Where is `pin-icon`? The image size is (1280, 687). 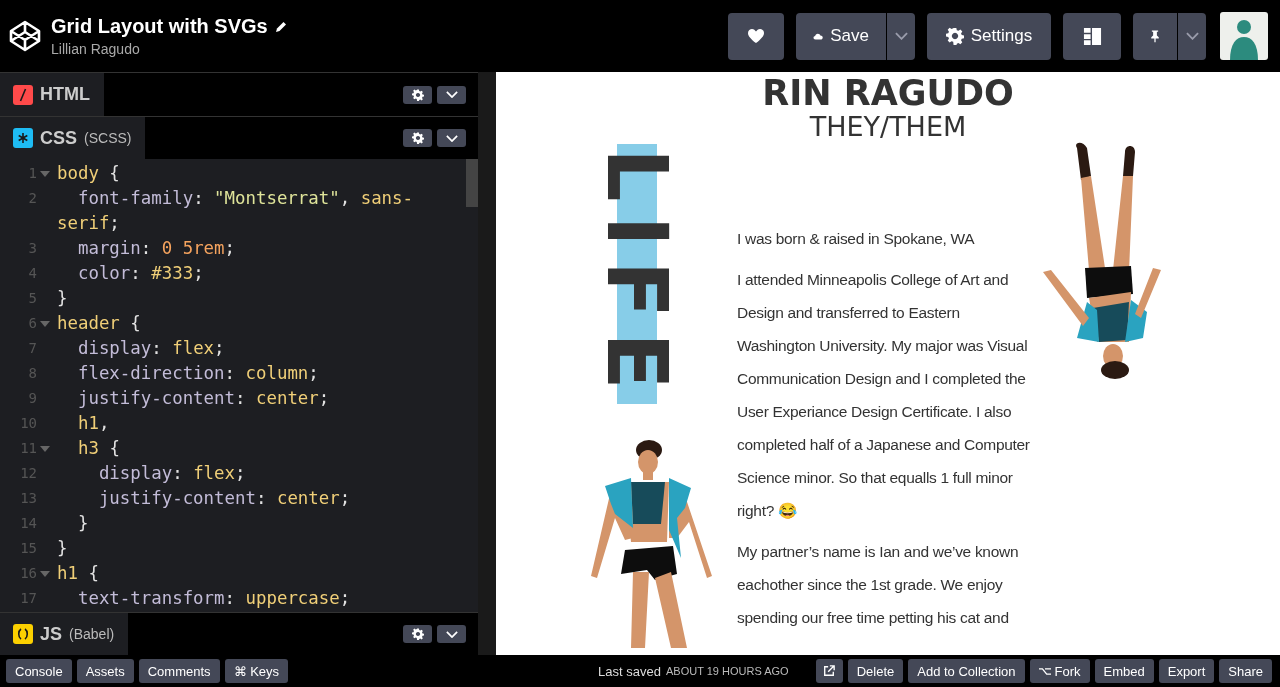 pin-icon is located at coordinates (1155, 36).